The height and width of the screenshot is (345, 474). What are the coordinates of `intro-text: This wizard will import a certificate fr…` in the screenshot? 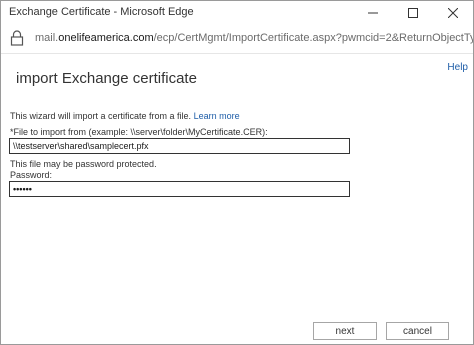 It's located at (101, 116).